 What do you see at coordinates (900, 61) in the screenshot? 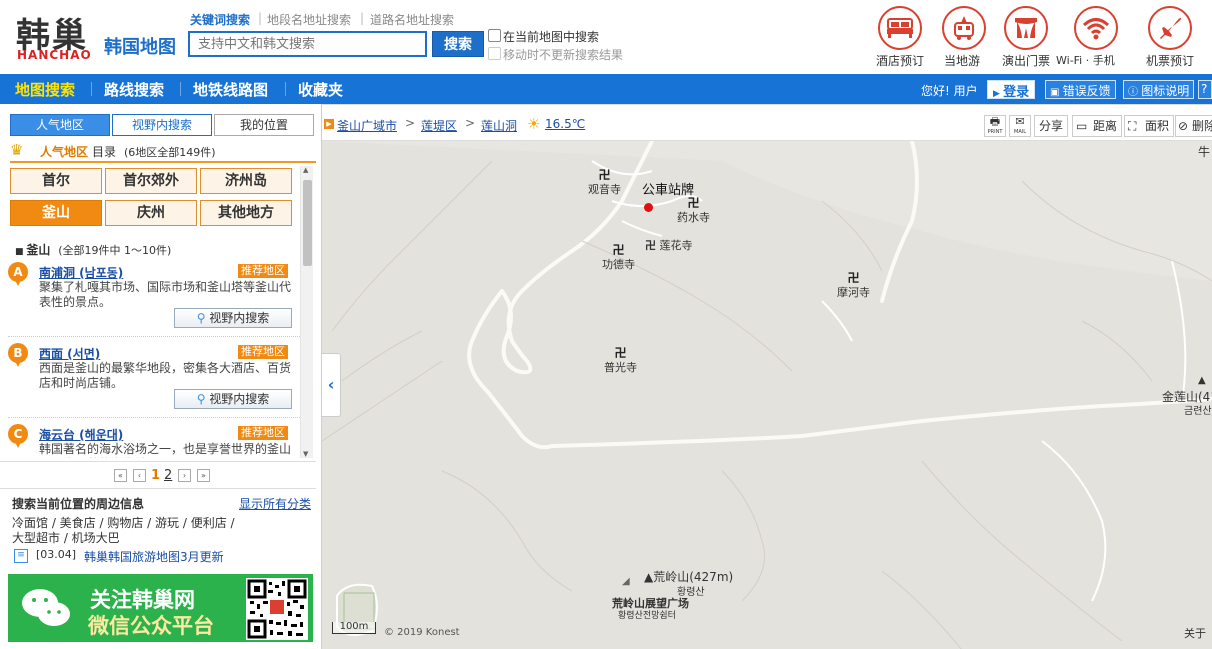
I see `hotel-booking-label: 酒店预订` at bounding box center [900, 61].